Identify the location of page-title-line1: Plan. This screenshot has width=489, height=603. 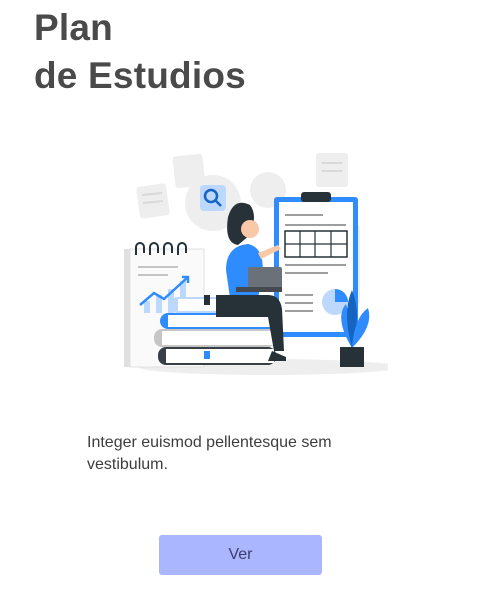
(73, 27).